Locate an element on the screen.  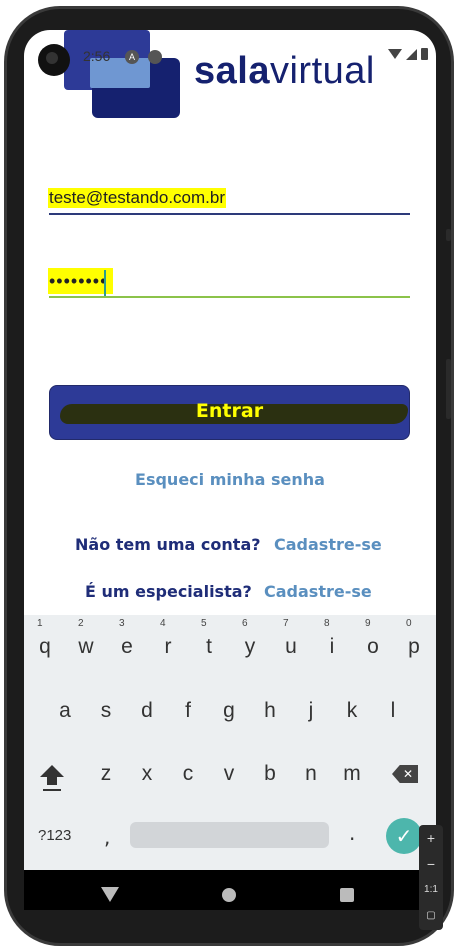
key-k: k is located at coordinates (352, 711).